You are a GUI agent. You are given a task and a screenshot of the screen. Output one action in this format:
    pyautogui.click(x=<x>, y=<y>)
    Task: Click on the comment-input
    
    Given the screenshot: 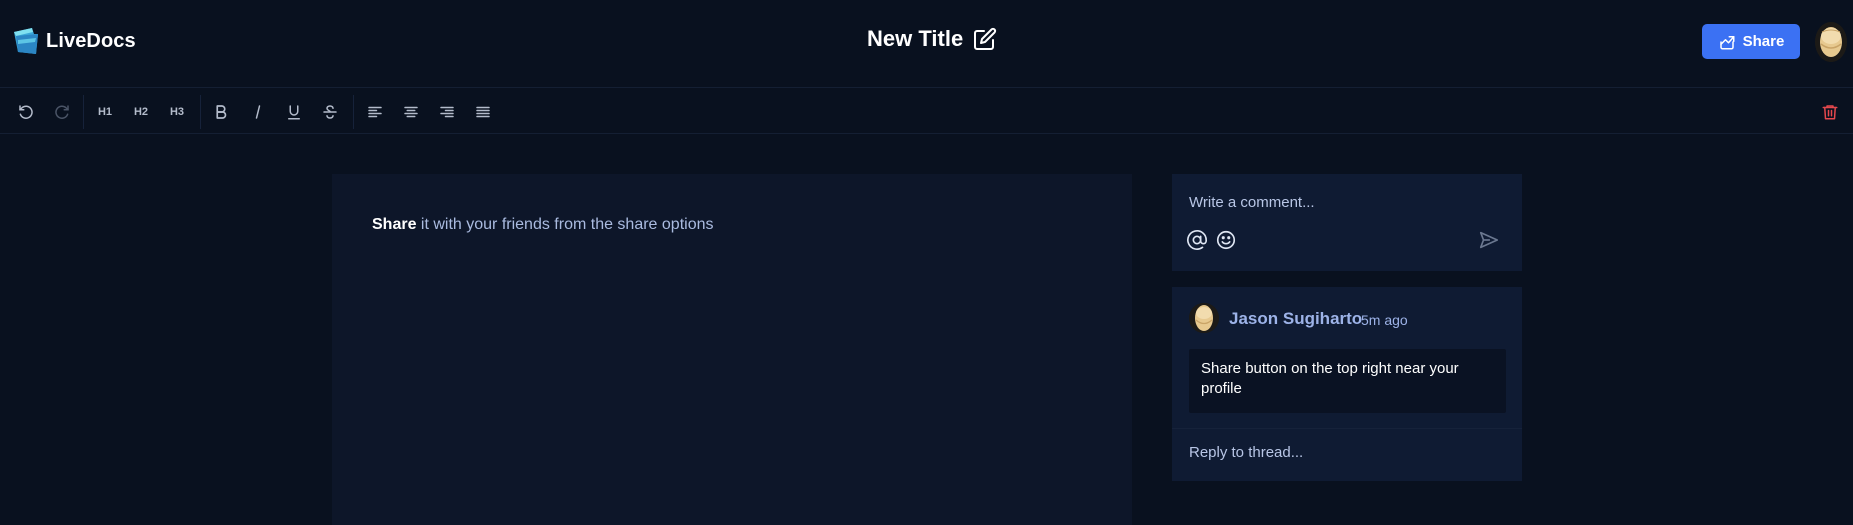 What is the action you would take?
    pyautogui.click(x=1349, y=202)
    